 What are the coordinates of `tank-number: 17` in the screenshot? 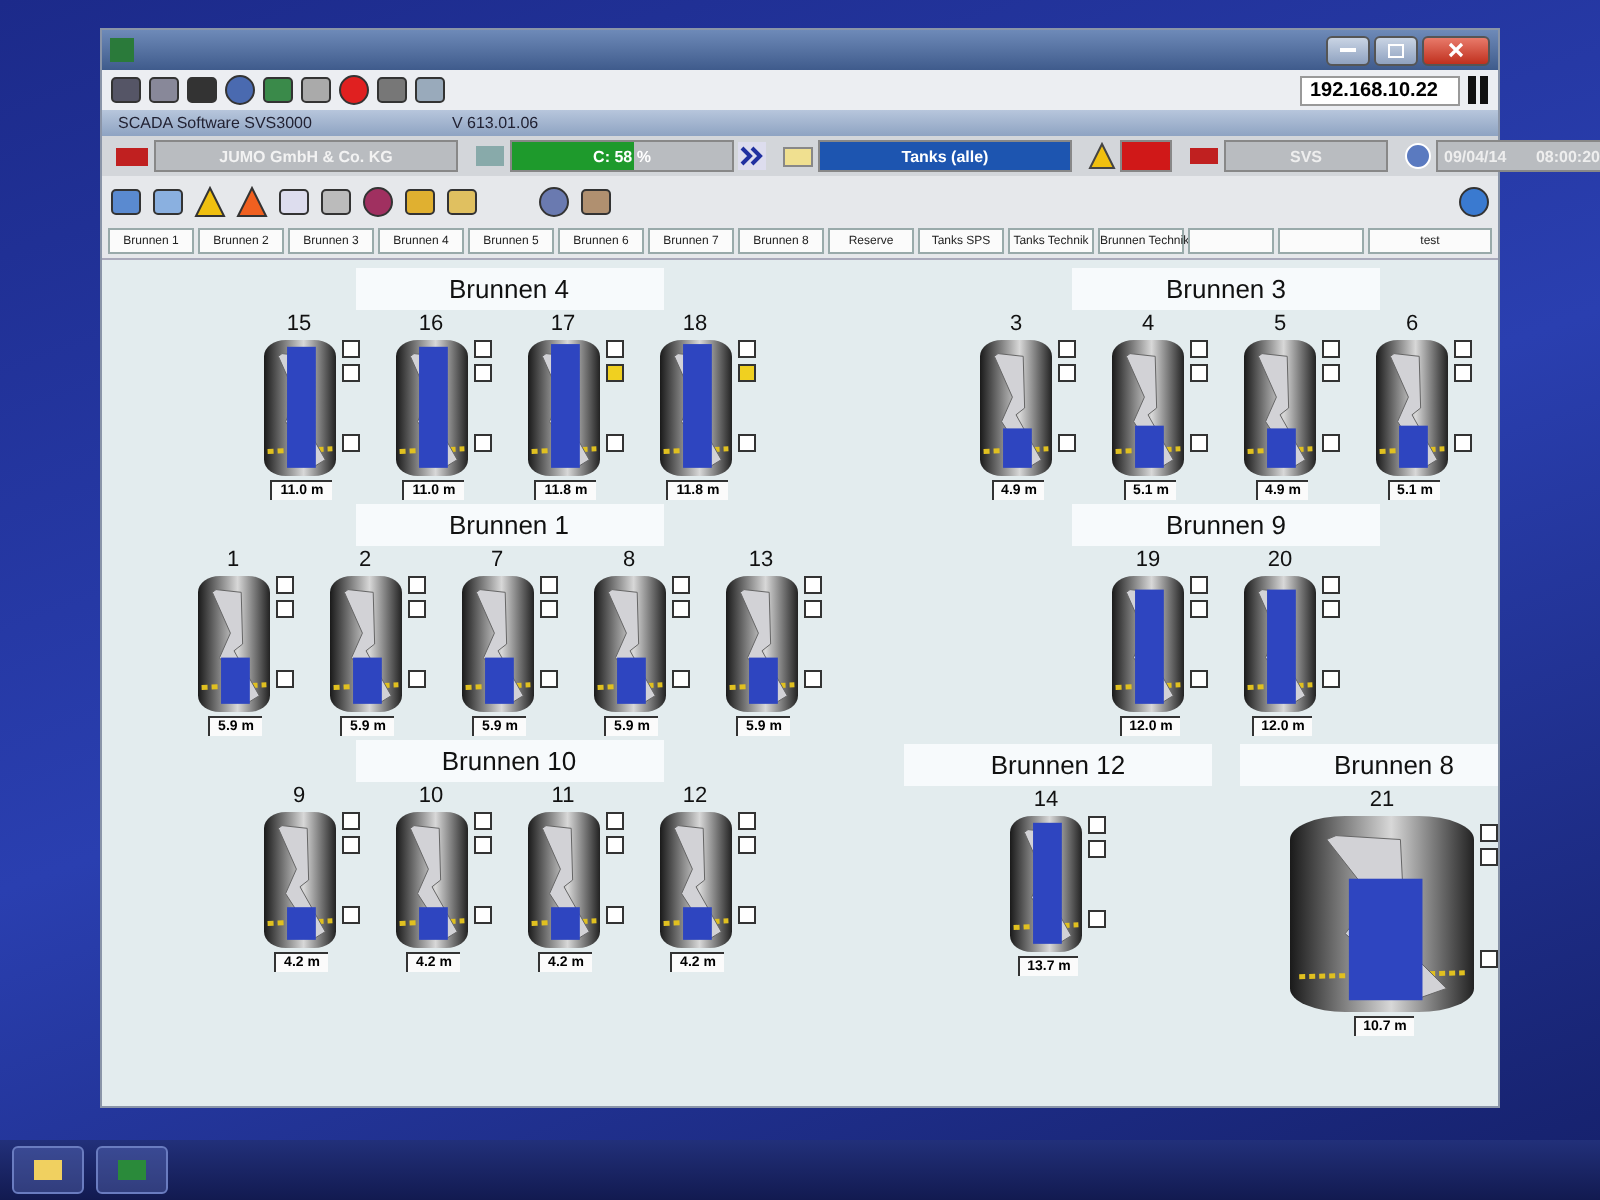 It's located at (564, 324).